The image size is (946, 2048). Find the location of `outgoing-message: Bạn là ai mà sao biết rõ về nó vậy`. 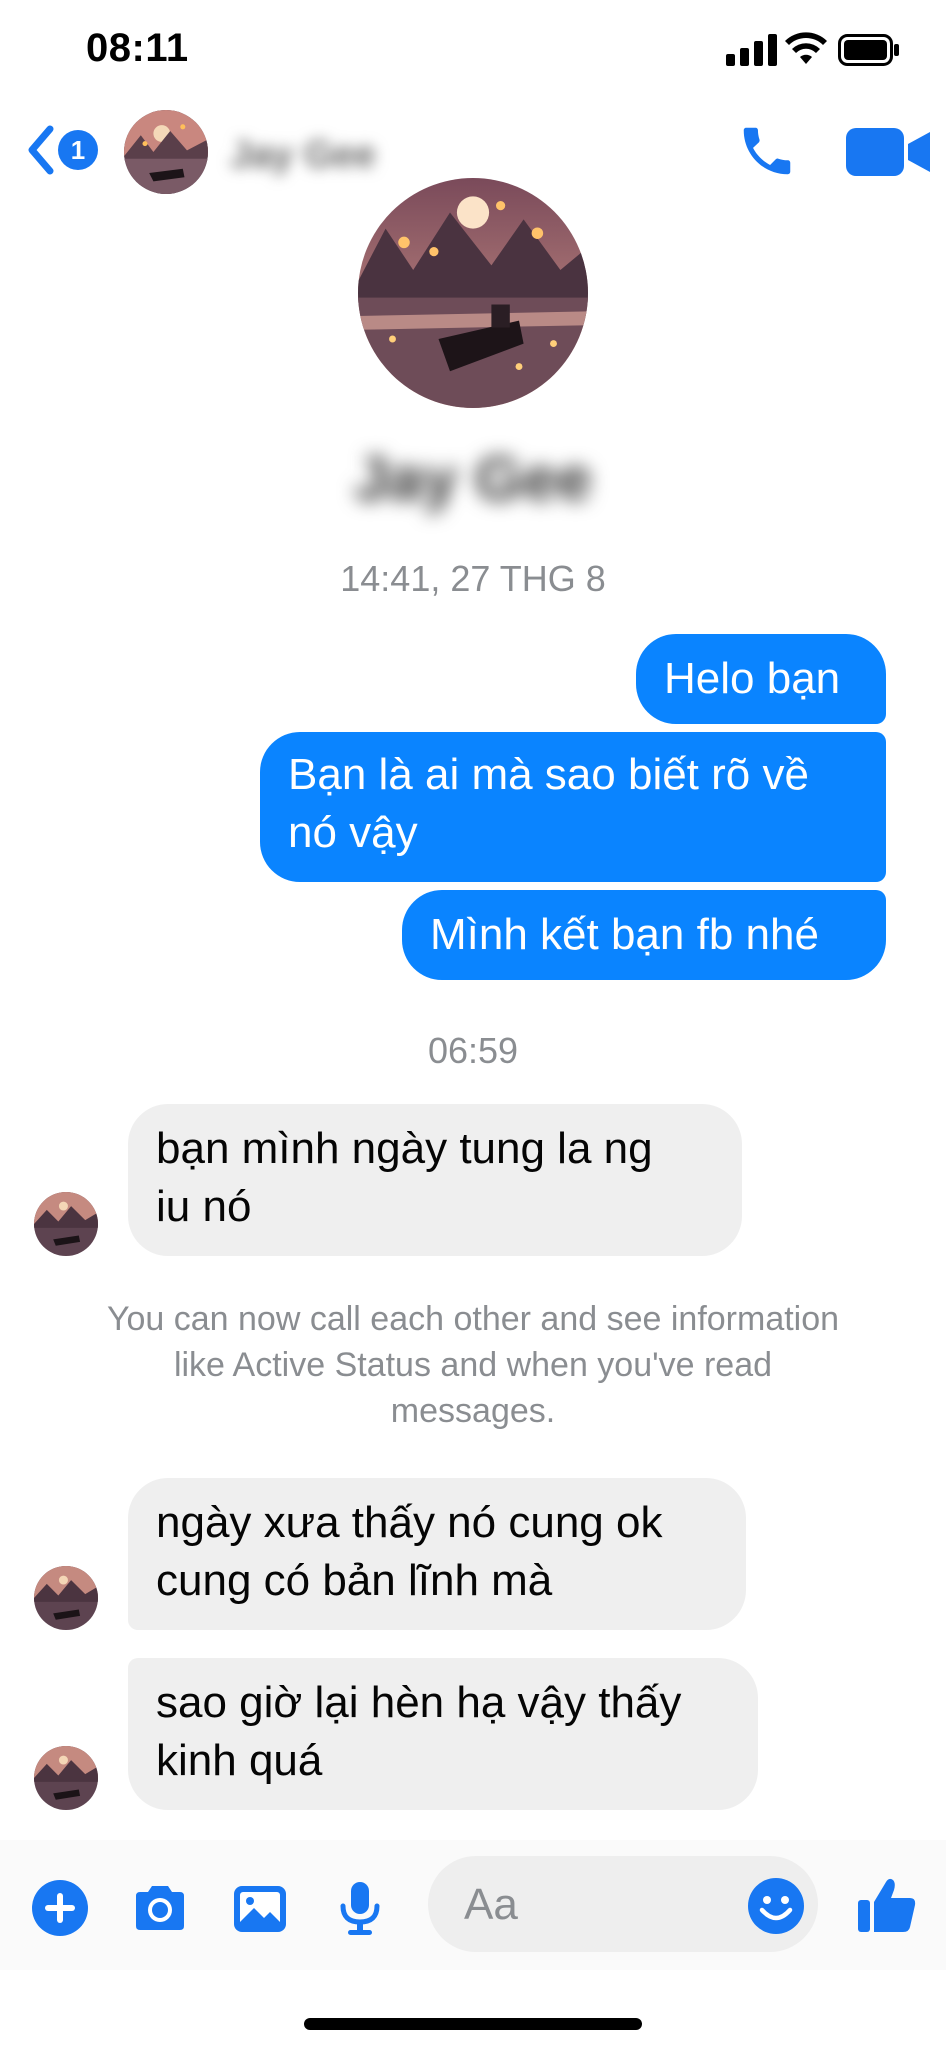

outgoing-message: Bạn là ai mà sao biết rõ về nó vậy is located at coordinates (573, 807).